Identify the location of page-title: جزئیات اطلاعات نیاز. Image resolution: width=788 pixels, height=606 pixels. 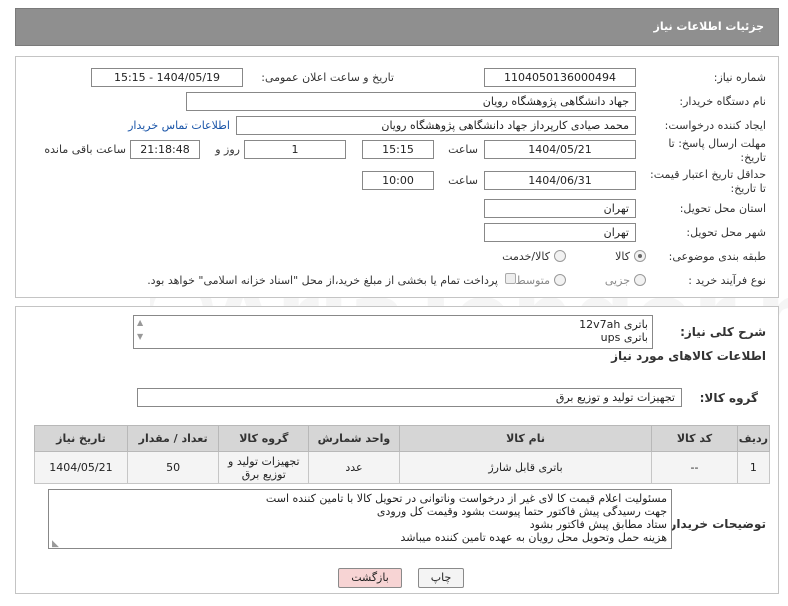
(709, 26).